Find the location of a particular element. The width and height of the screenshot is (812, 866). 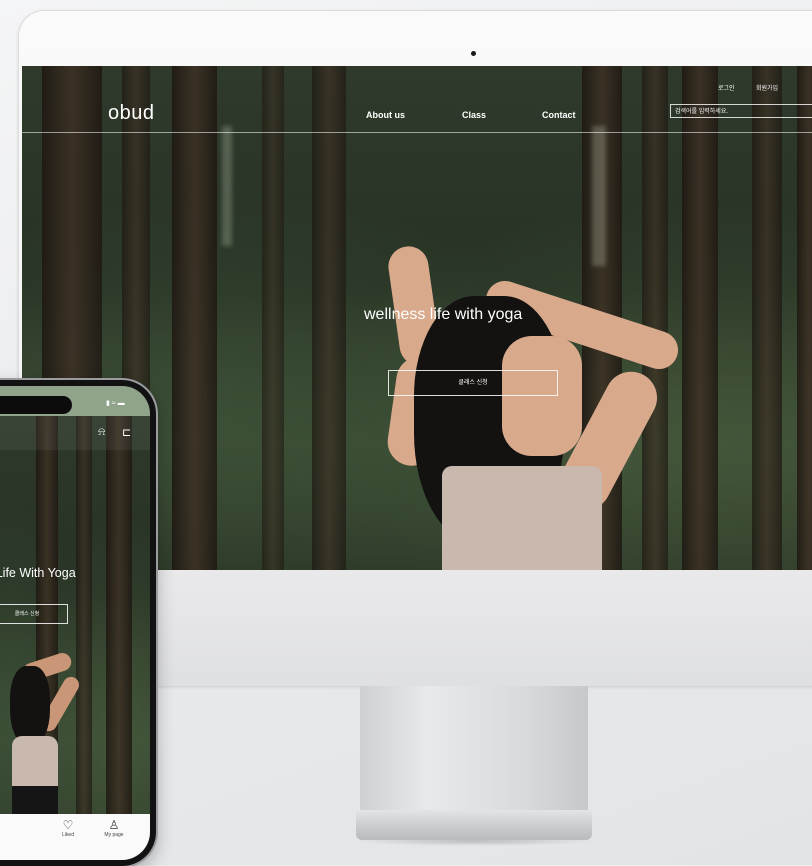

nav-class: Class is located at coordinates (474, 115).